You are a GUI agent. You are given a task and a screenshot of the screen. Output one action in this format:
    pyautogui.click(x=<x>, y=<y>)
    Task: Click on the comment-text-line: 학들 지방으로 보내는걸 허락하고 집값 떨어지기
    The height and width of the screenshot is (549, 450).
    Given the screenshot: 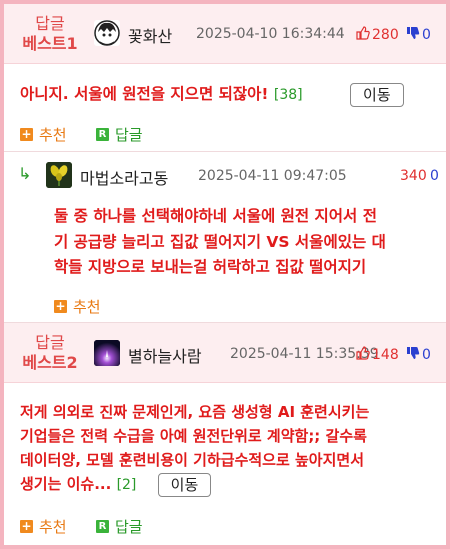 What is the action you would take?
    pyautogui.click(x=210, y=267)
    